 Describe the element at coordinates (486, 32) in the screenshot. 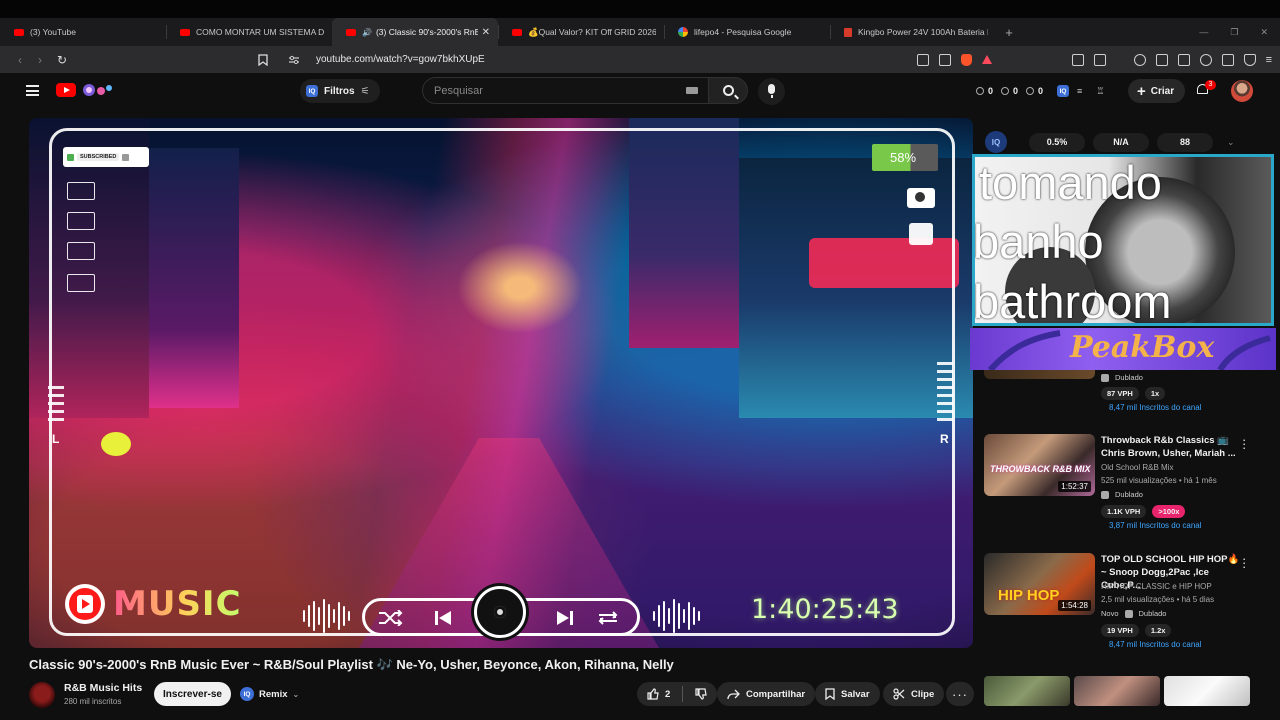

I see `close-tab-icon: ✕` at that location.